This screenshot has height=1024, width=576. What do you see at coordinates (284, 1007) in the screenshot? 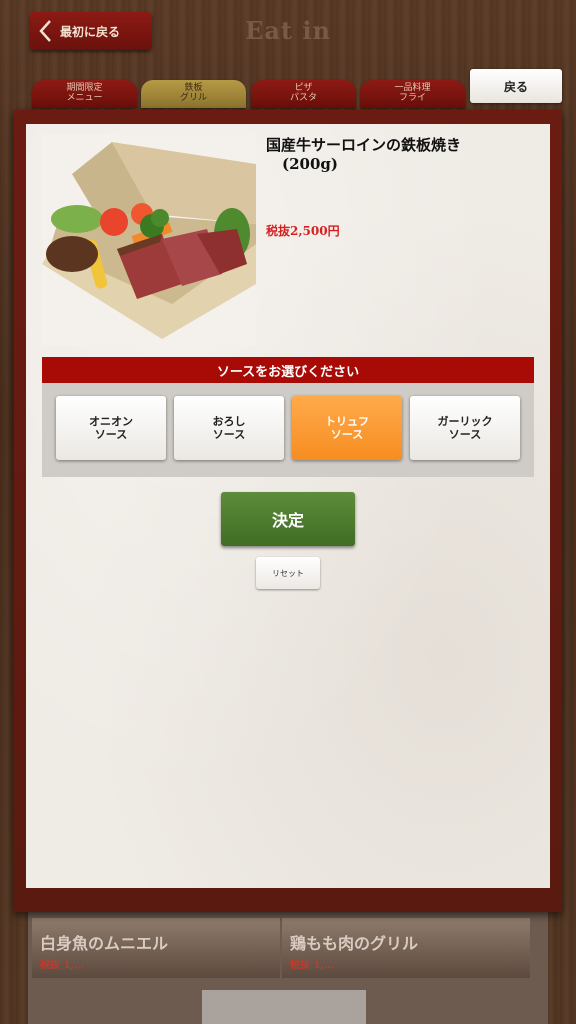
I see `scroll-indicator` at bounding box center [284, 1007].